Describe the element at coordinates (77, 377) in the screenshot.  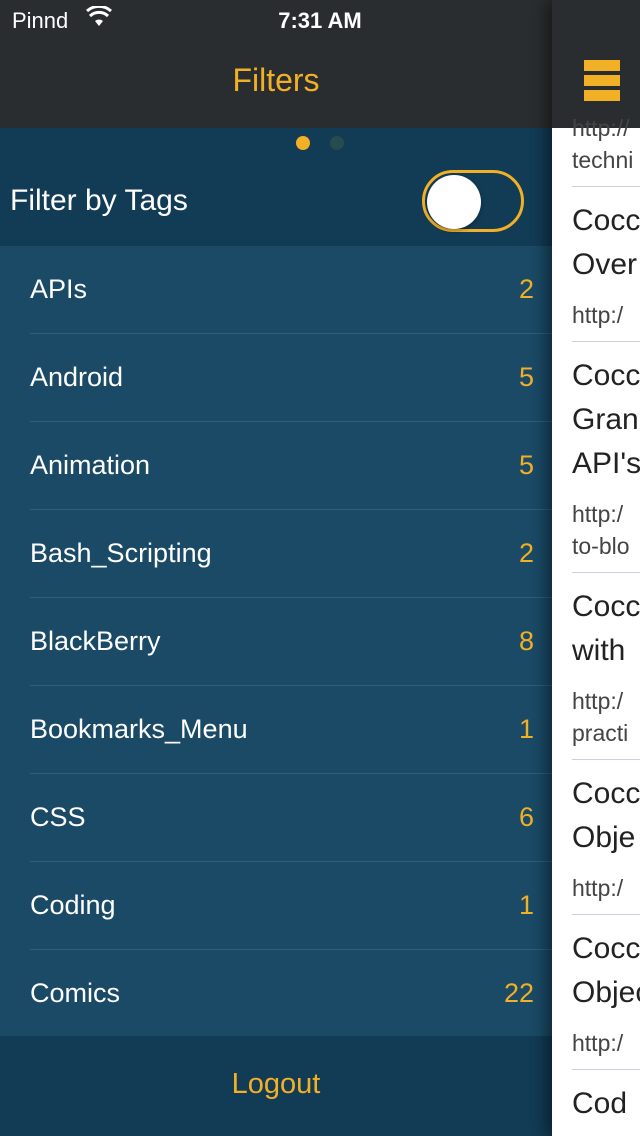
I see `tag-name: Android` at that location.